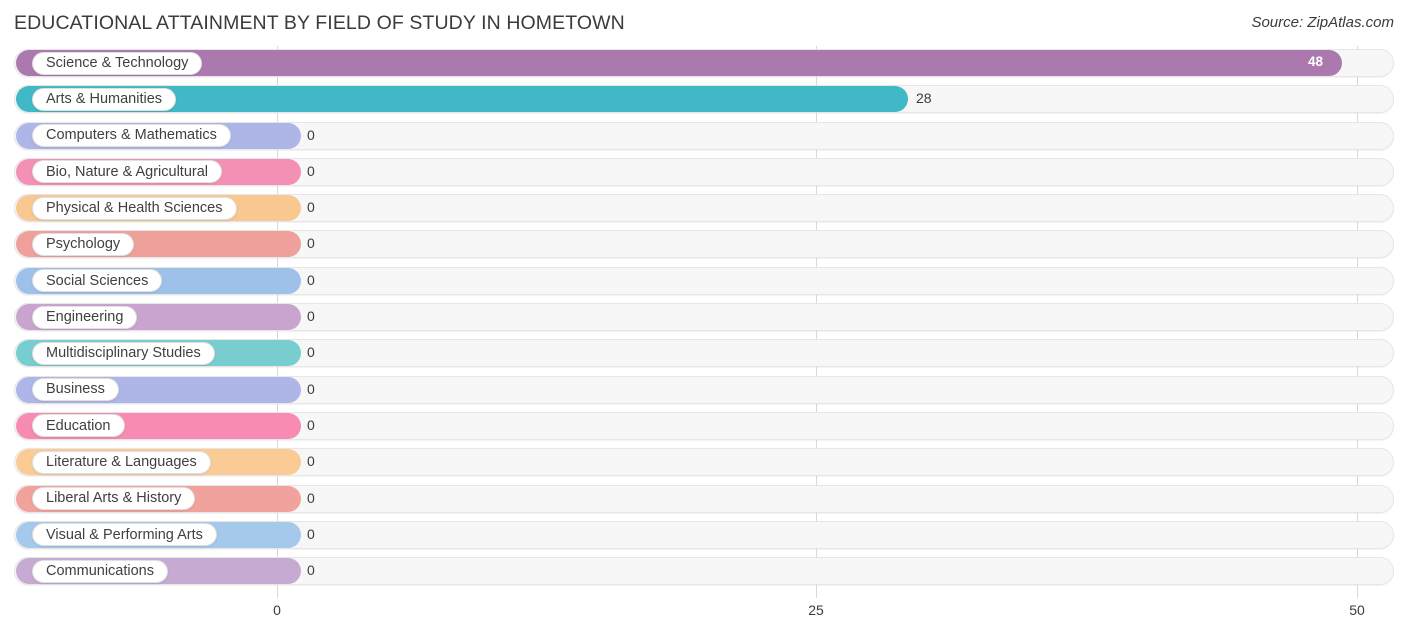  I want to click on category-label-pill: Engineering, so click(85, 317).